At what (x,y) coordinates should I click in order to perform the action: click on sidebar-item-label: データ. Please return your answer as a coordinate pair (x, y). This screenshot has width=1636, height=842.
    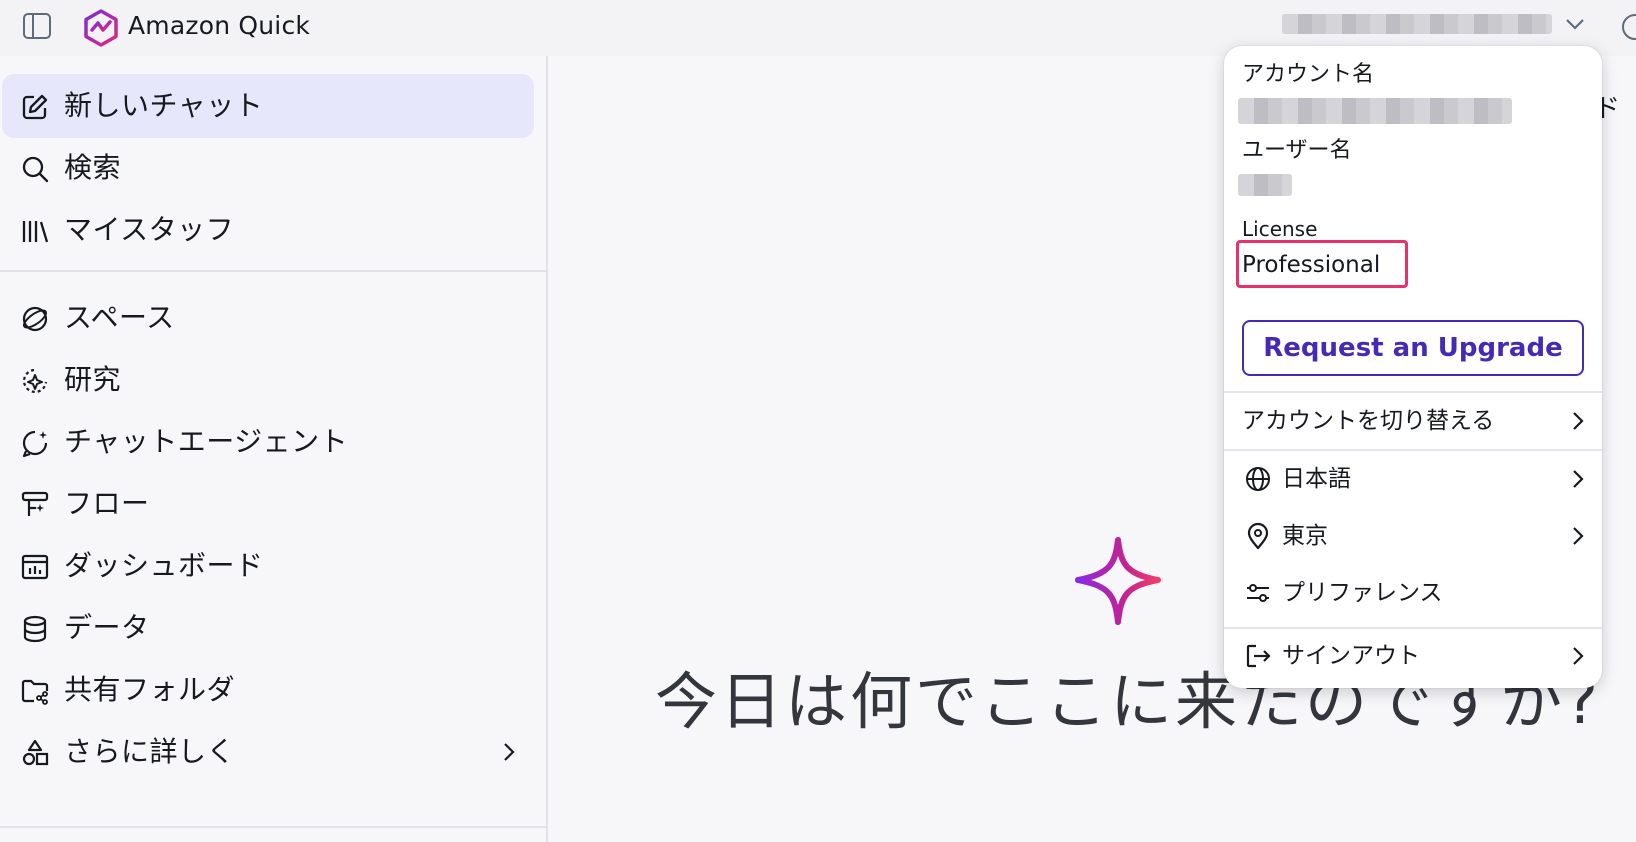
    Looking at the image, I should click on (107, 627).